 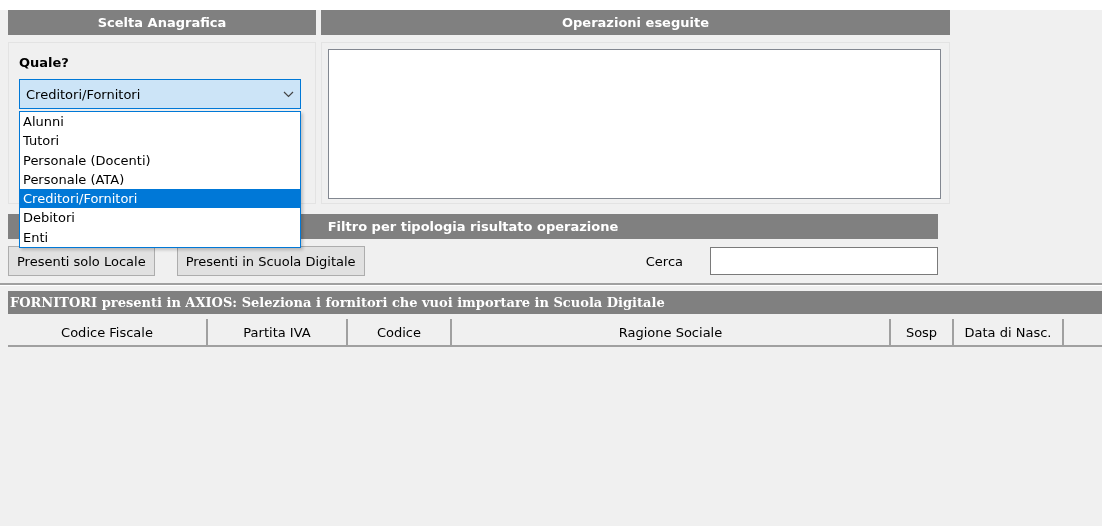 What do you see at coordinates (162, 22) in the screenshot?
I see `section-header: Scelta Anagrafica` at bounding box center [162, 22].